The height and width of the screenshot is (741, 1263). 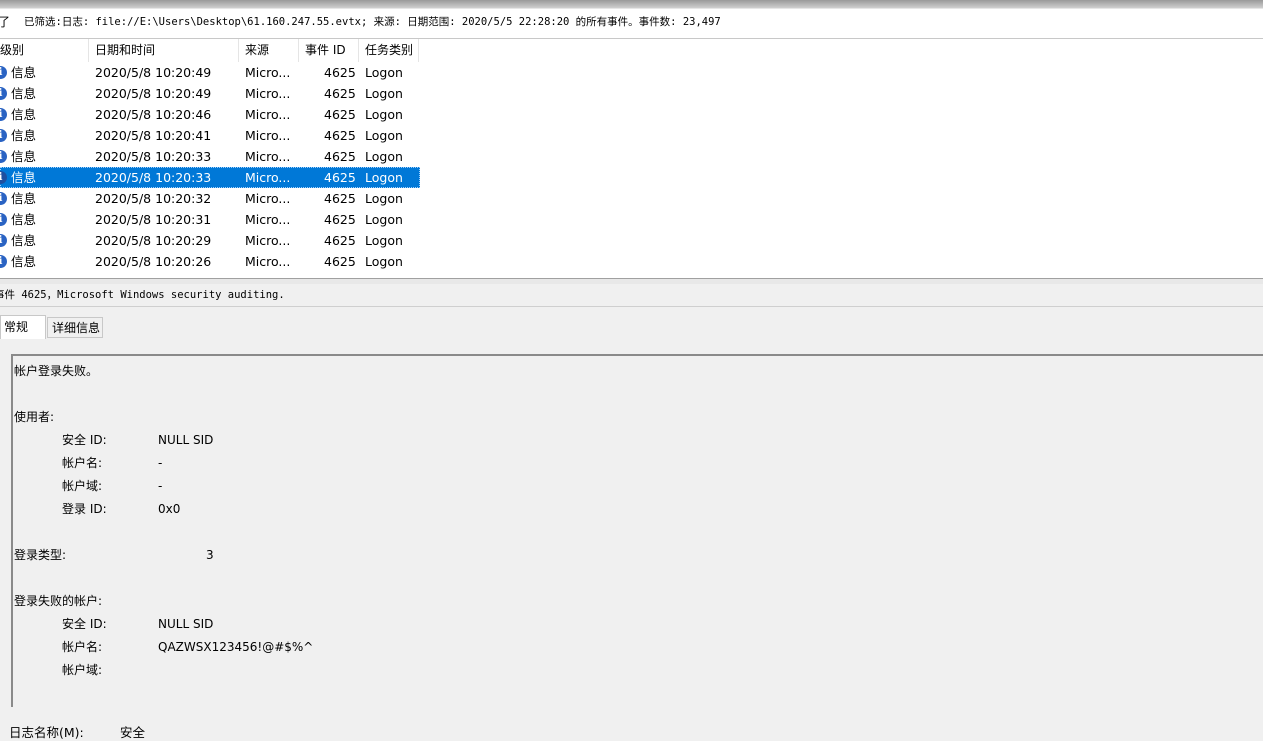 What do you see at coordinates (82, 670) in the screenshot?
I see `failed-account-domain-label: 帐户域:` at bounding box center [82, 670].